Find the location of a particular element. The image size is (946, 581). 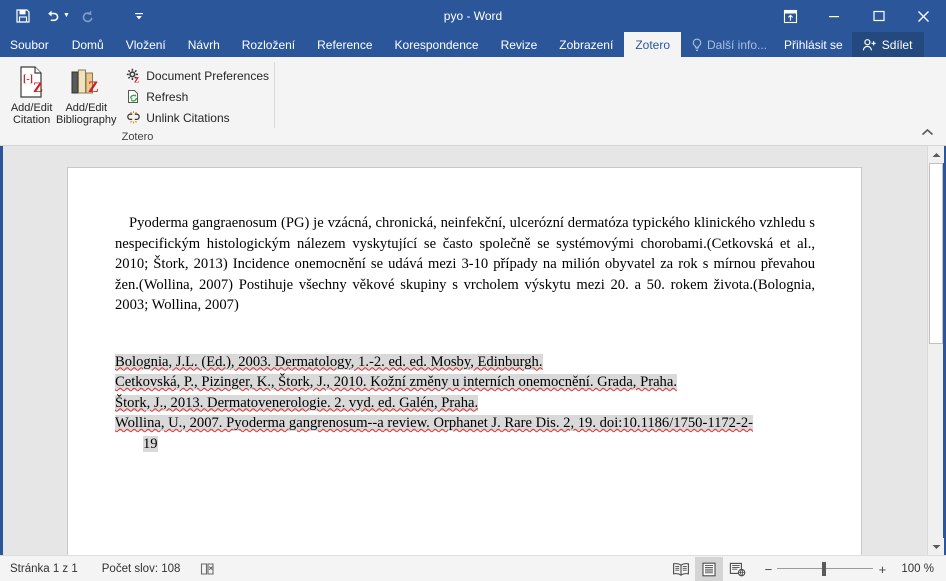

refresh-label: Refresh is located at coordinates (167, 96).